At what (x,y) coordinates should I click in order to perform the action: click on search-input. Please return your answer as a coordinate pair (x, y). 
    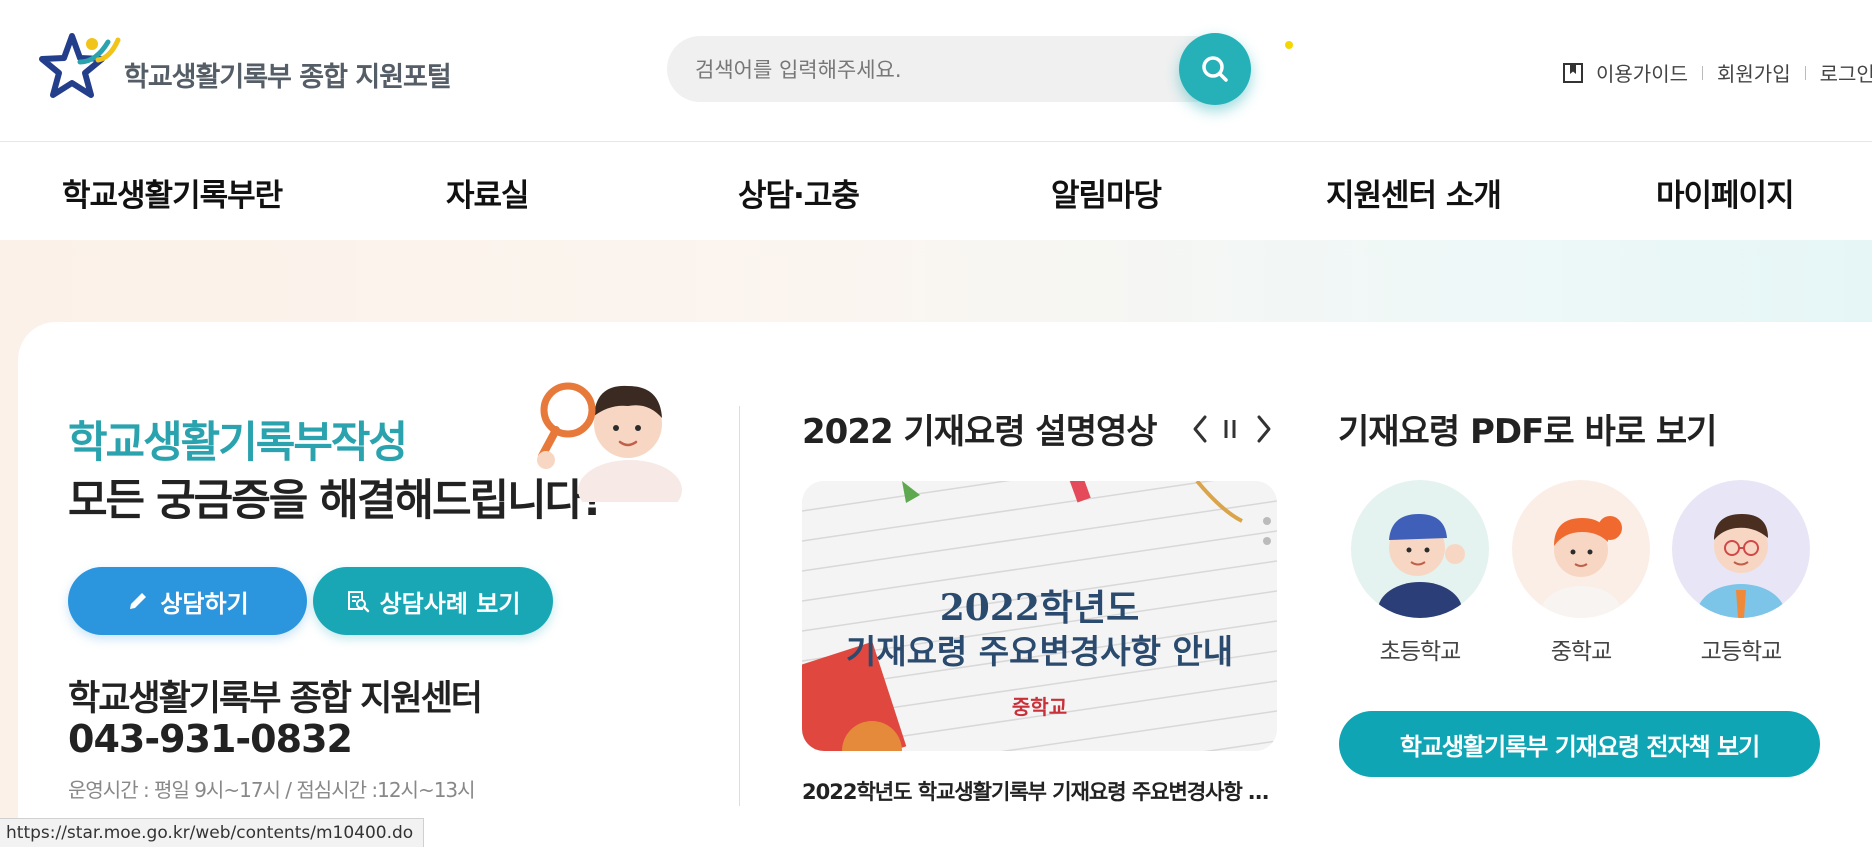
    Looking at the image, I should click on (930, 70).